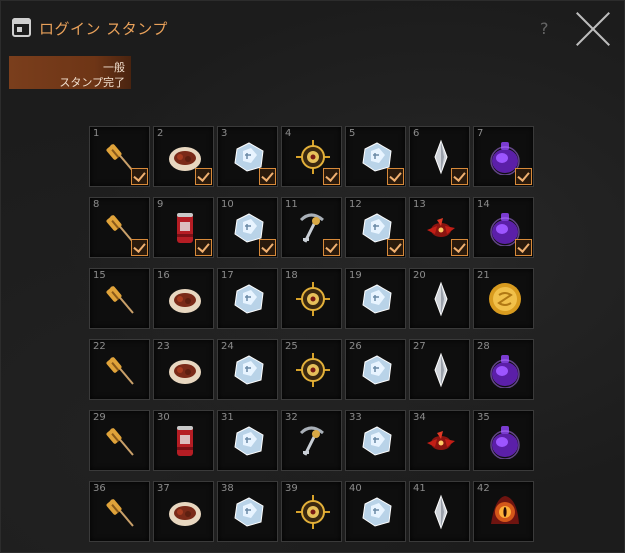 This screenshot has width=625, height=553. I want to click on stamp-slot-4: 4, so click(311, 156).